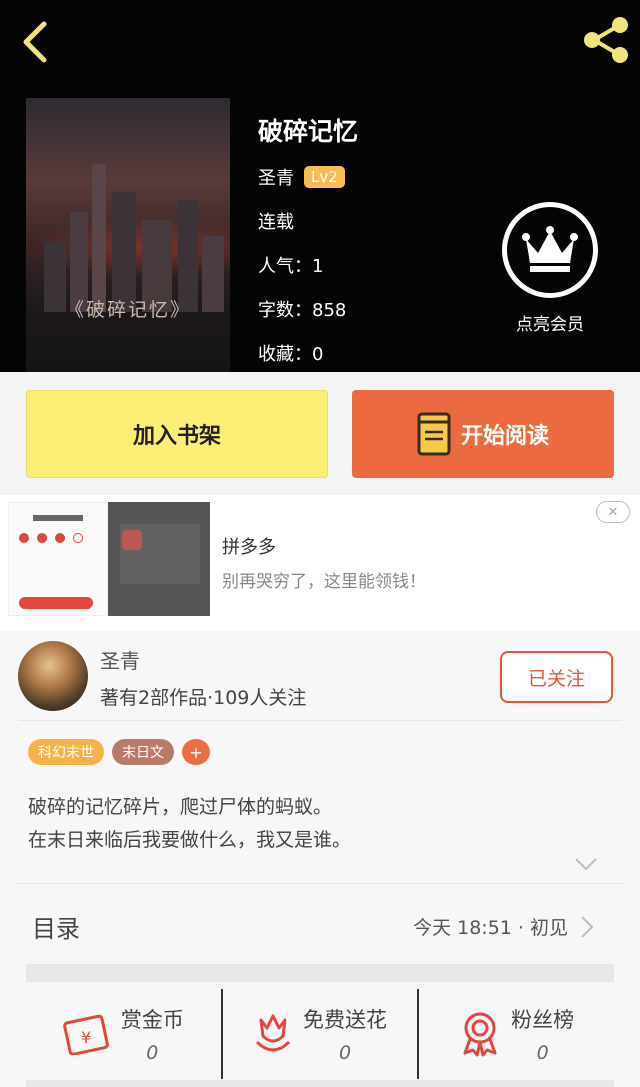  Describe the element at coordinates (490, 928) in the screenshot. I see `latest-chapter: 今天 18:51 · 初见` at that location.